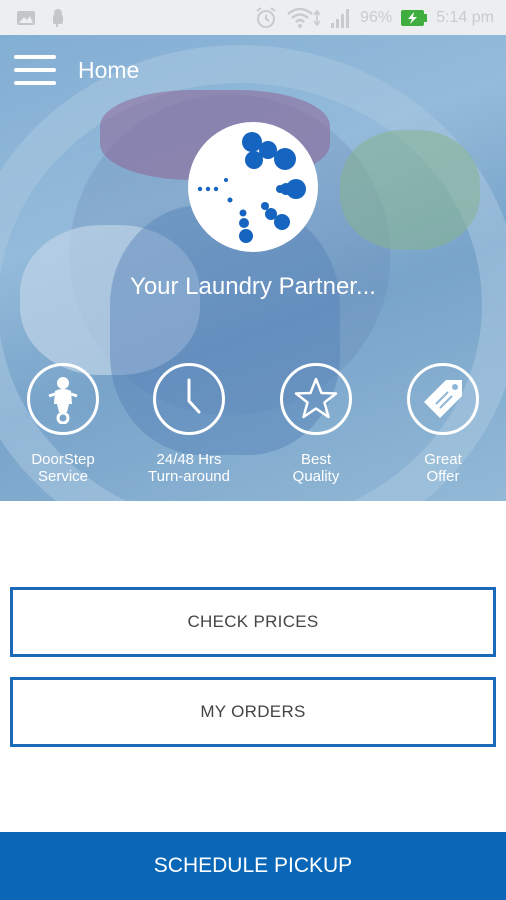 The width and height of the screenshot is (506, 900). I want to click on feature-label: DoorStep Service, so click(63, 468).